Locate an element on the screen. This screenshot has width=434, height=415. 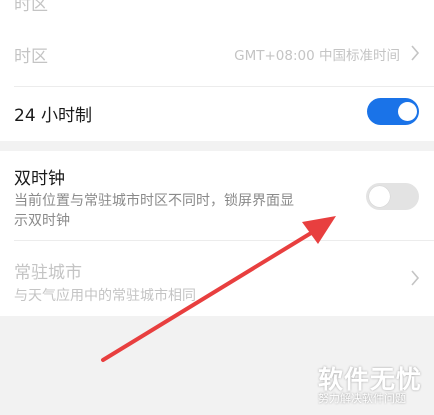
home-city-description: 与天气应用中的常驻城市相同 is located at coordinates (105, 296).